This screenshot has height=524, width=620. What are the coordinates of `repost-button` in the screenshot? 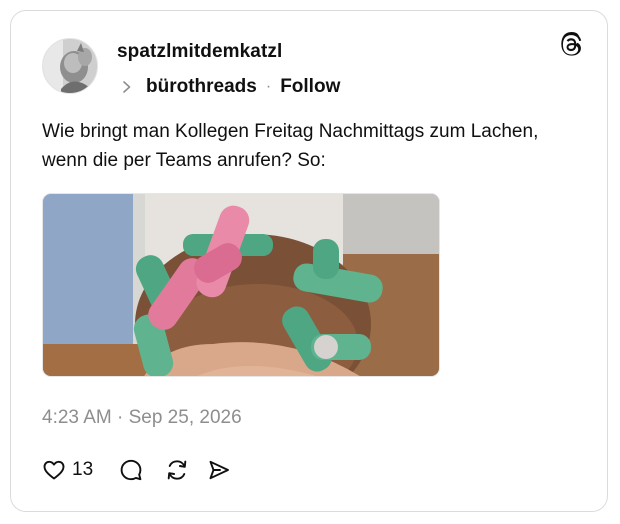 It's located at (177, 470).